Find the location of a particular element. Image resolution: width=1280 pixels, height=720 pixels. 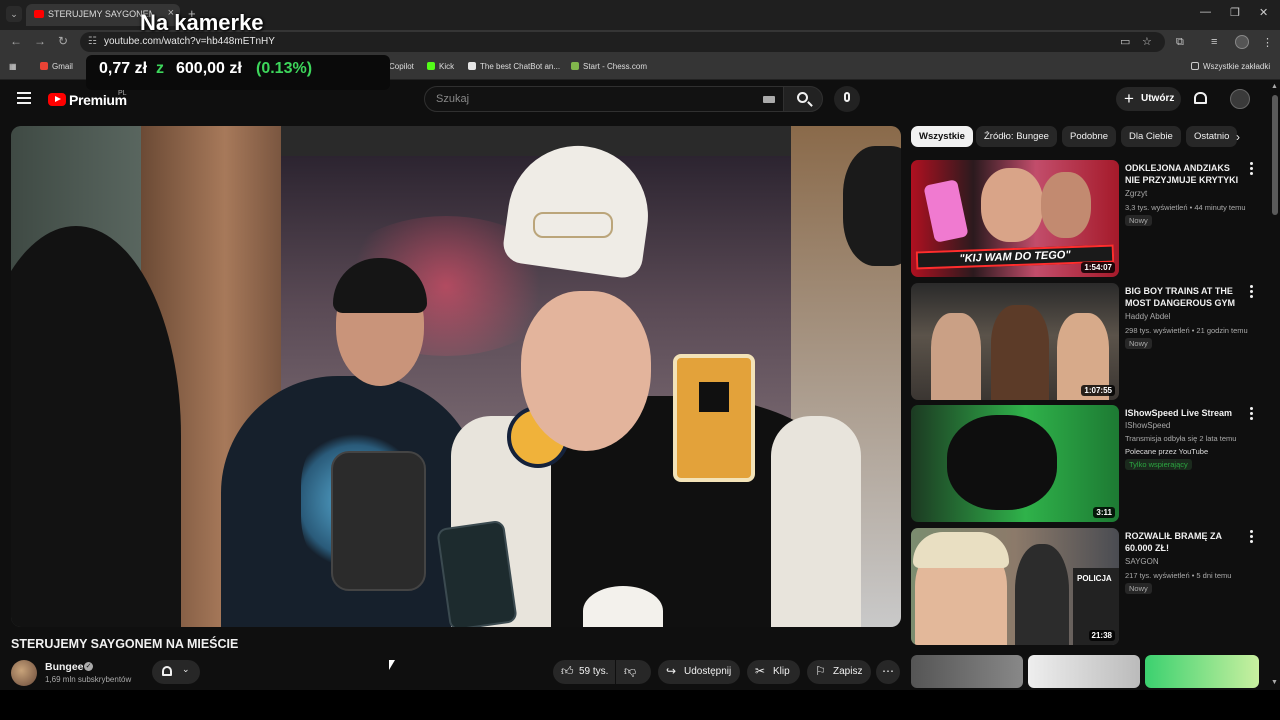

recommendation-thumbnail: POLICJA 21:38 is located at coordinates (1015, 586).